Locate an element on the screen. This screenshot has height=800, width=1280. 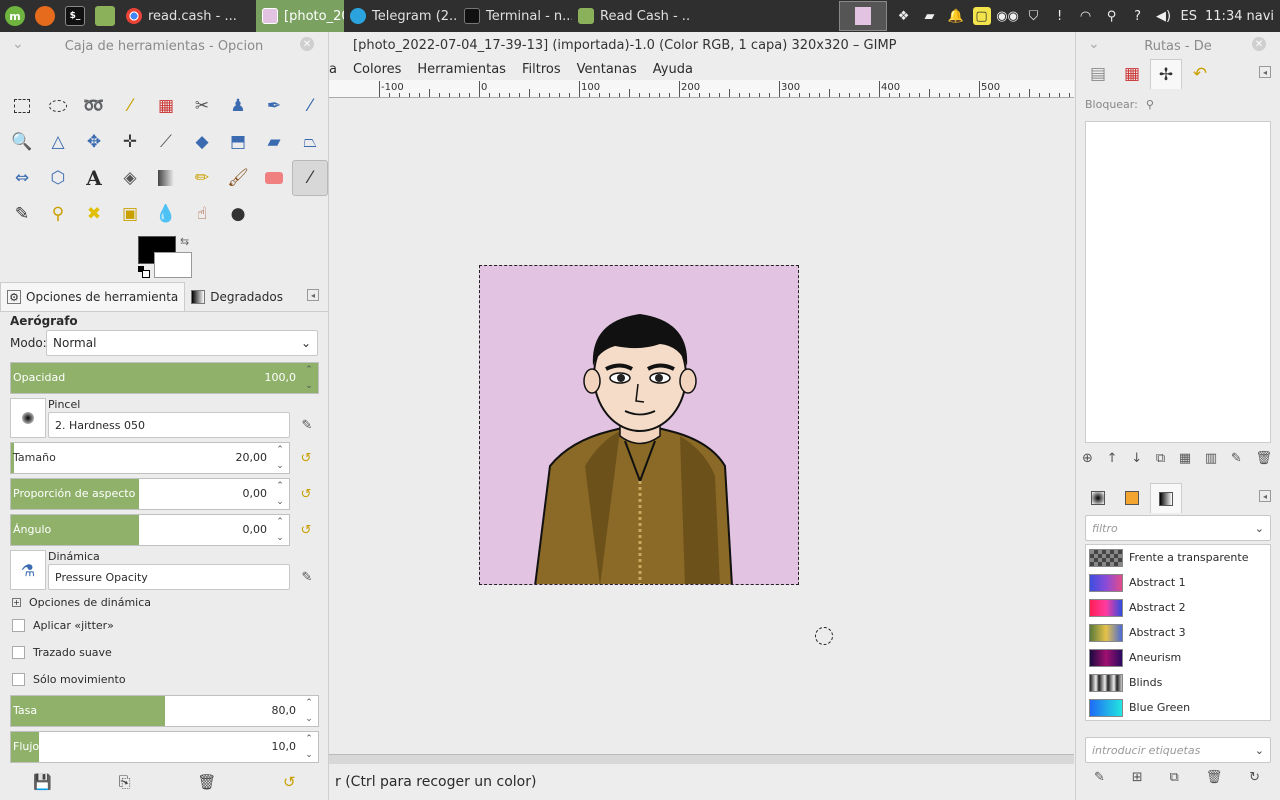
foreground-select-tool: ♟ is located at coordinates (238, 106).